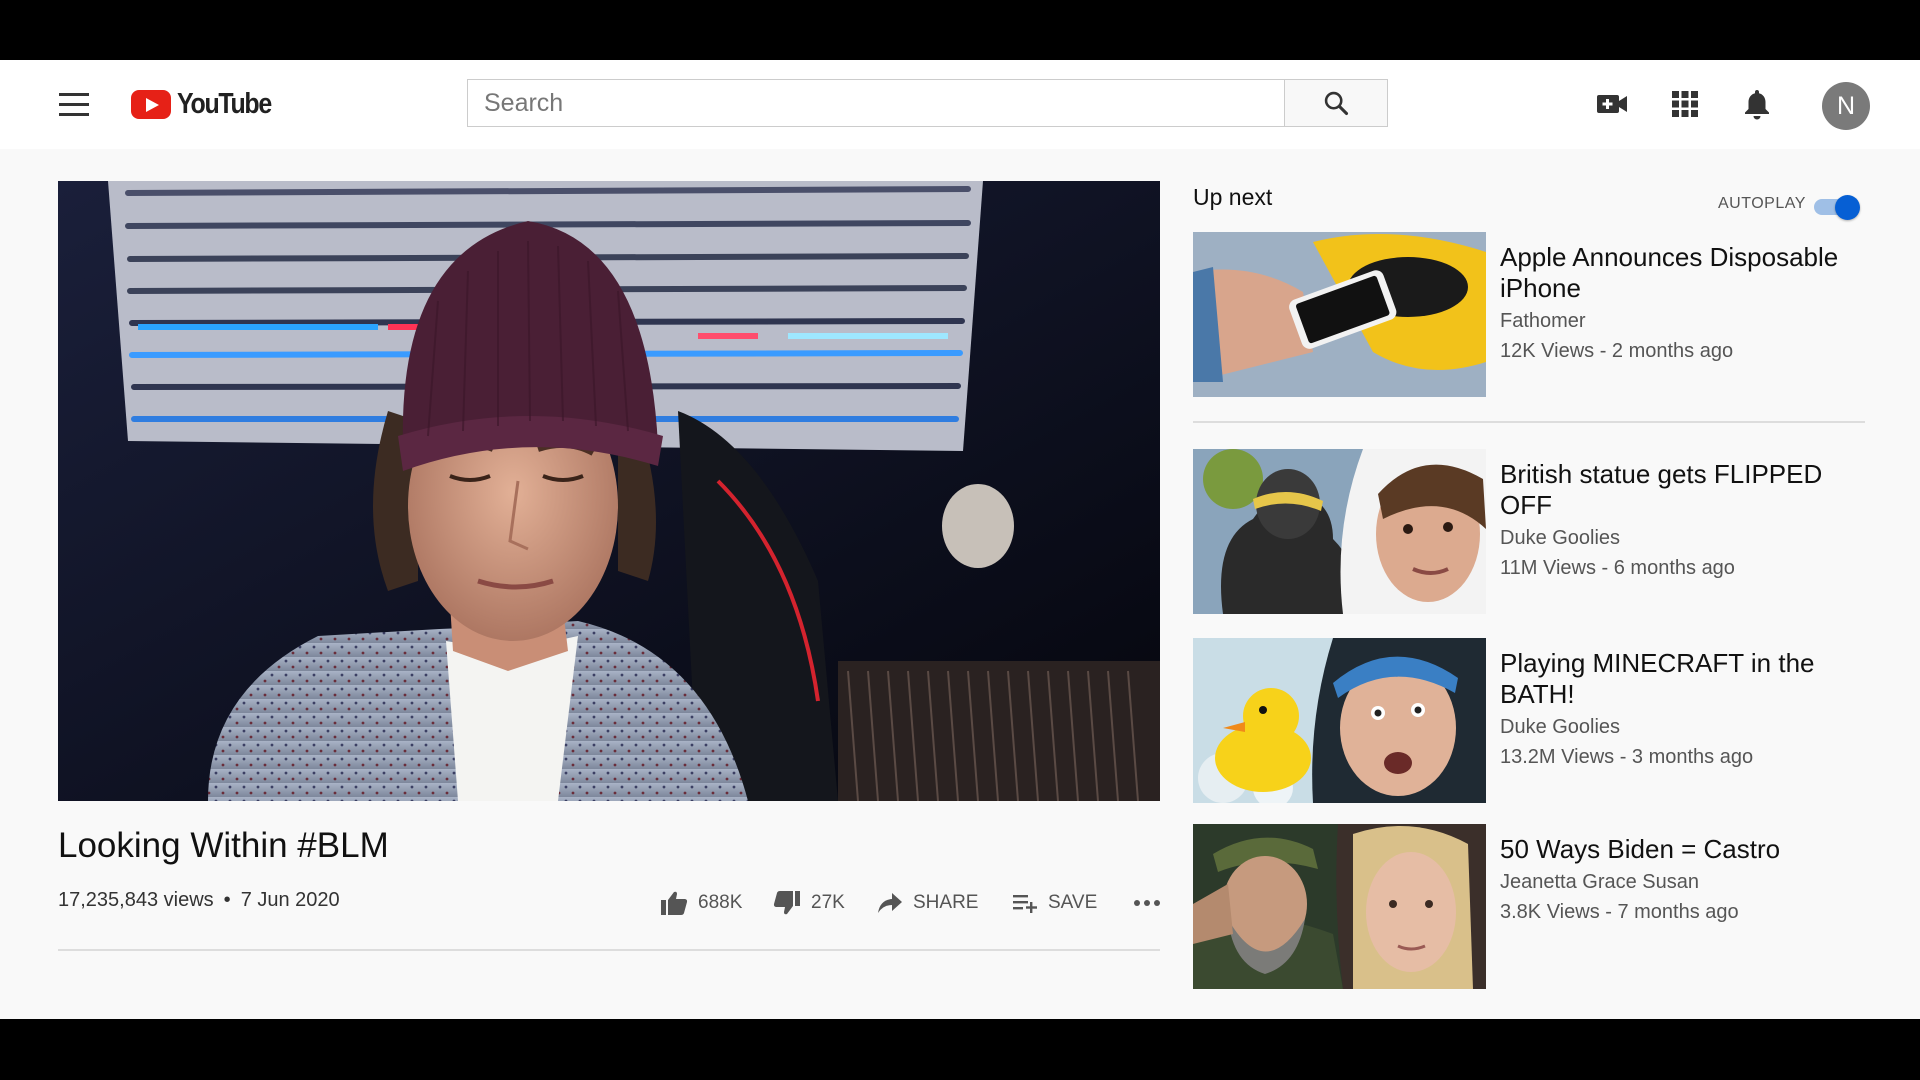 This screenshot has height=1080, width=1920. What do you see at coordinates (1612, 104) in the screenshot?
I see `create-video-icon` at bounding box center [1612, 104].